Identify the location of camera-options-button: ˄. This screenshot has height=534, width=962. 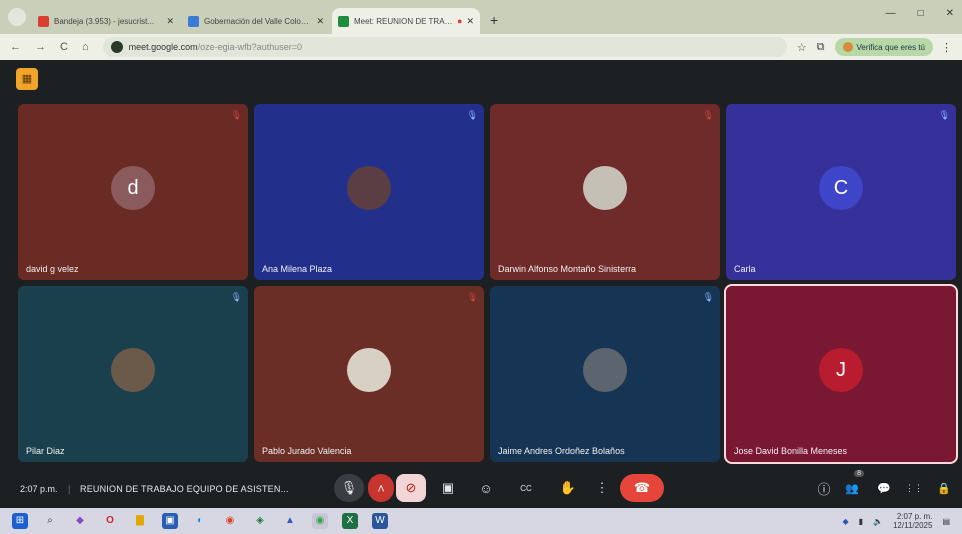
(381, 488).